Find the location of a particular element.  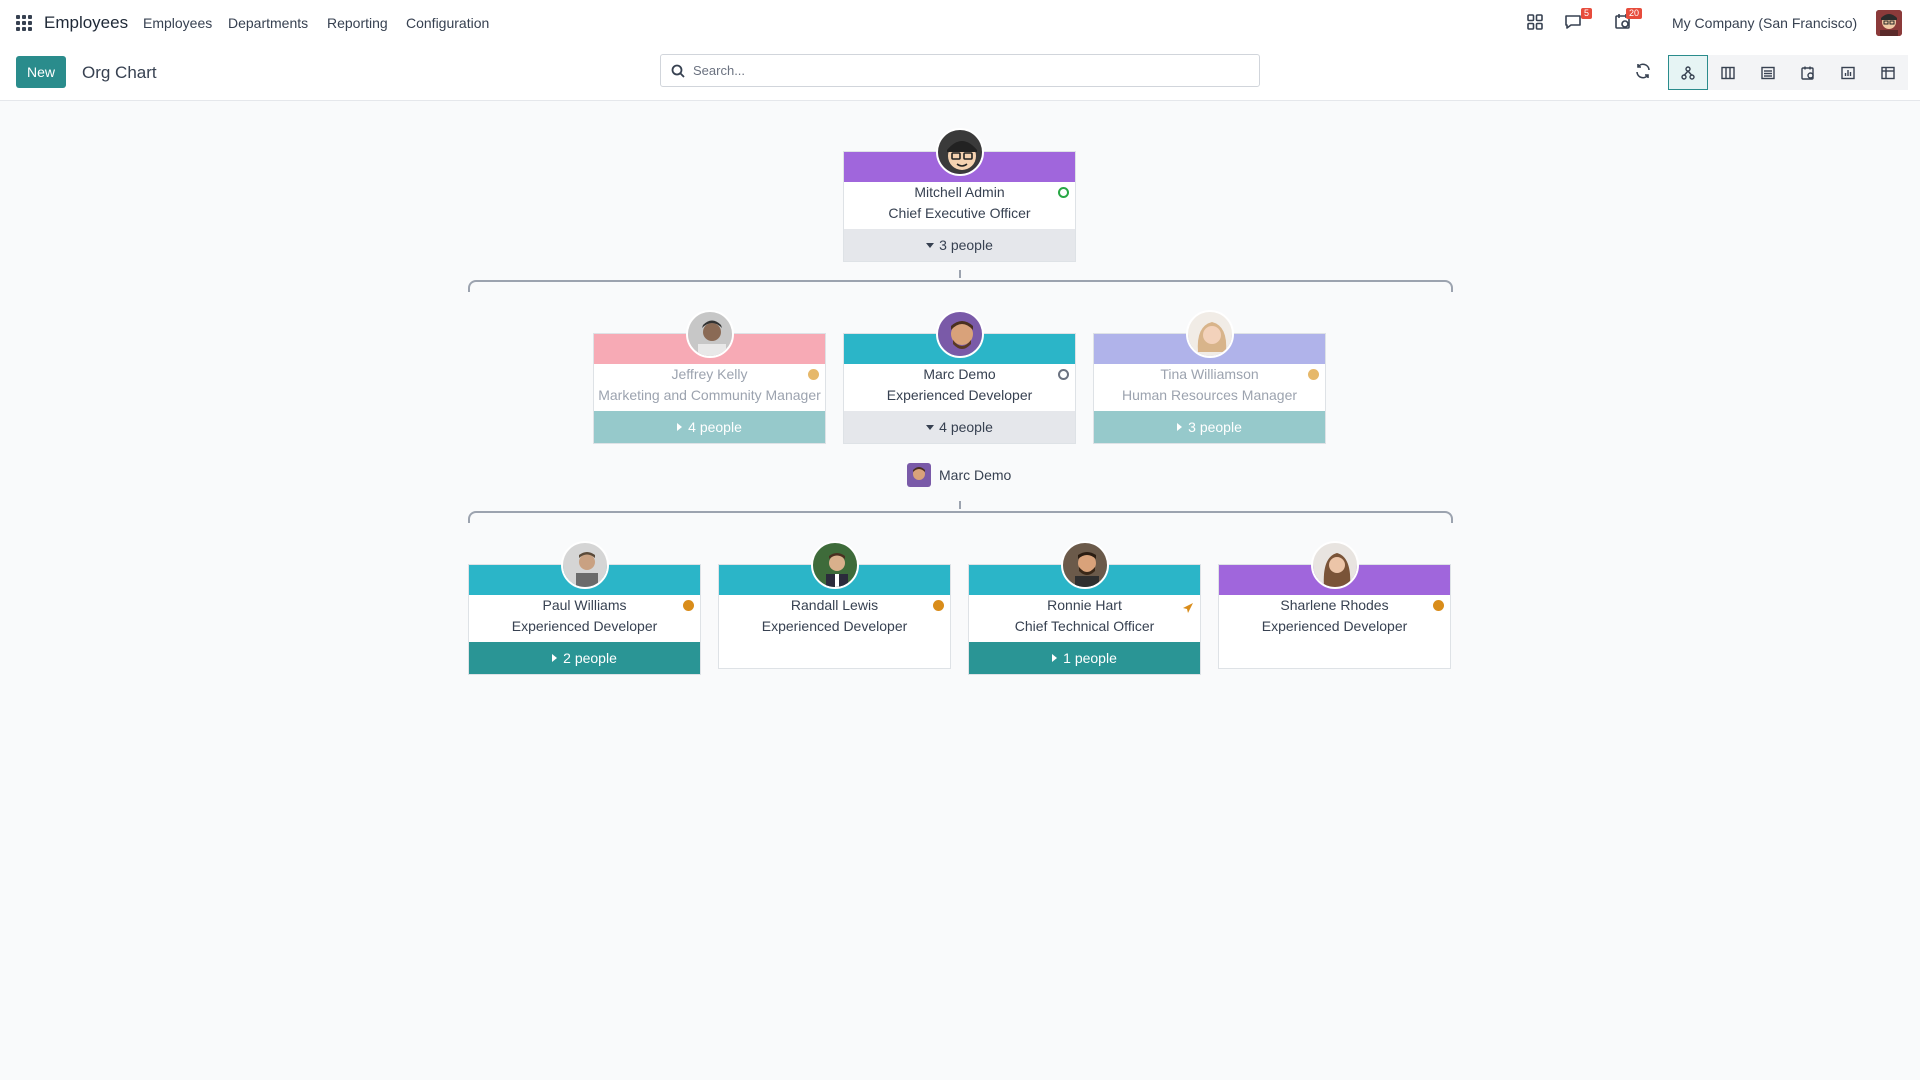

employee-name: Sharlene Rhodes is located at coordinates (1334, 605).